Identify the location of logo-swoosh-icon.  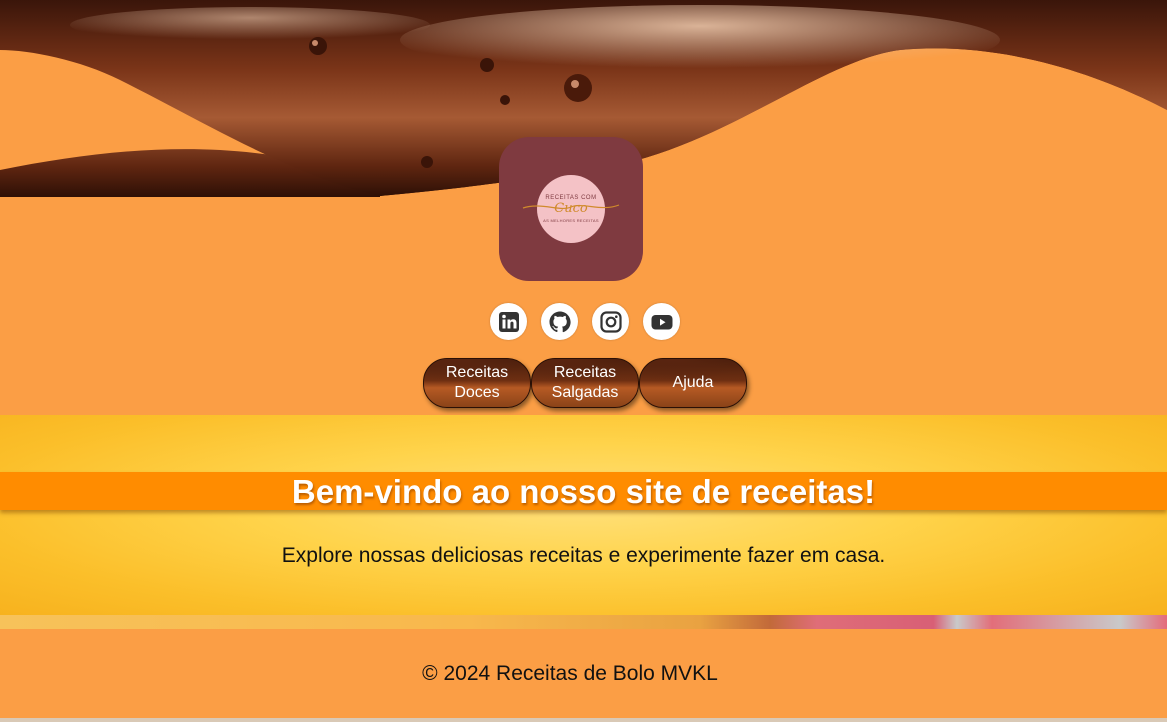
(571, 207).